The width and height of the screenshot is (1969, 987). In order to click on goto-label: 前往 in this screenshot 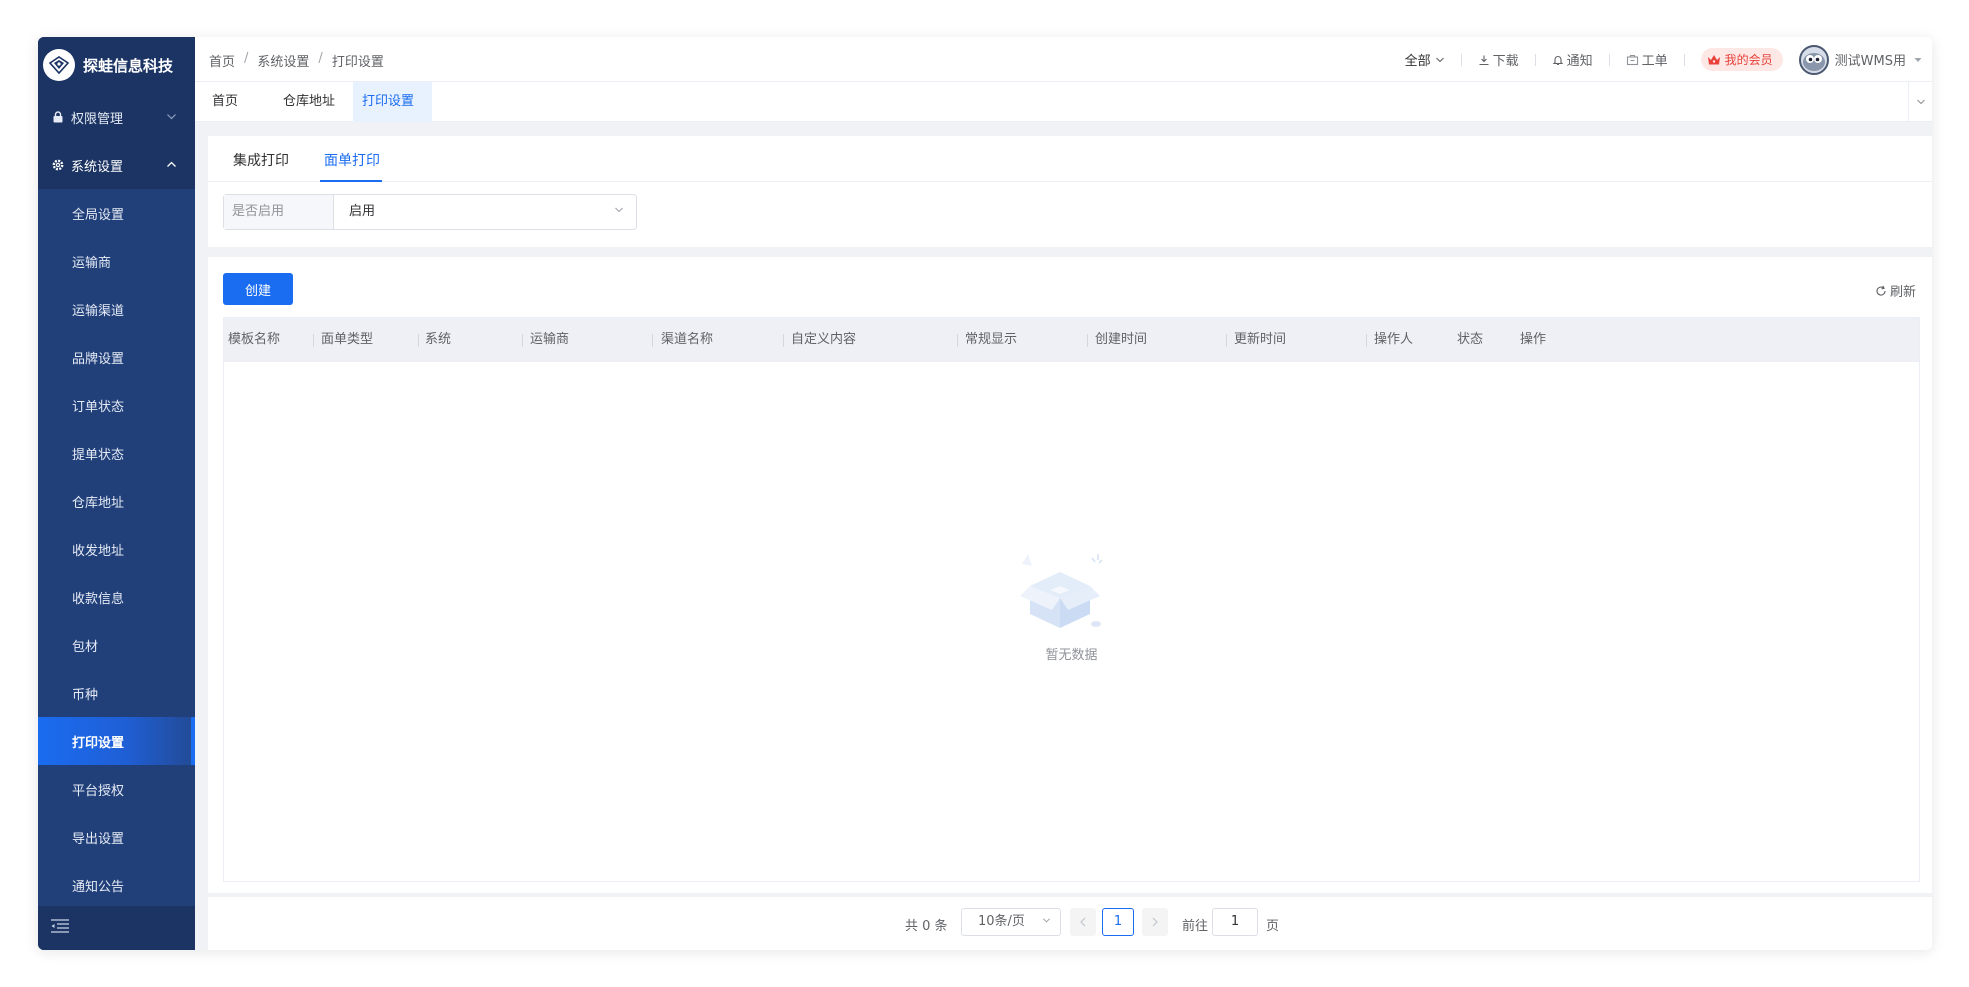, I will do `click(1195, 926)`.